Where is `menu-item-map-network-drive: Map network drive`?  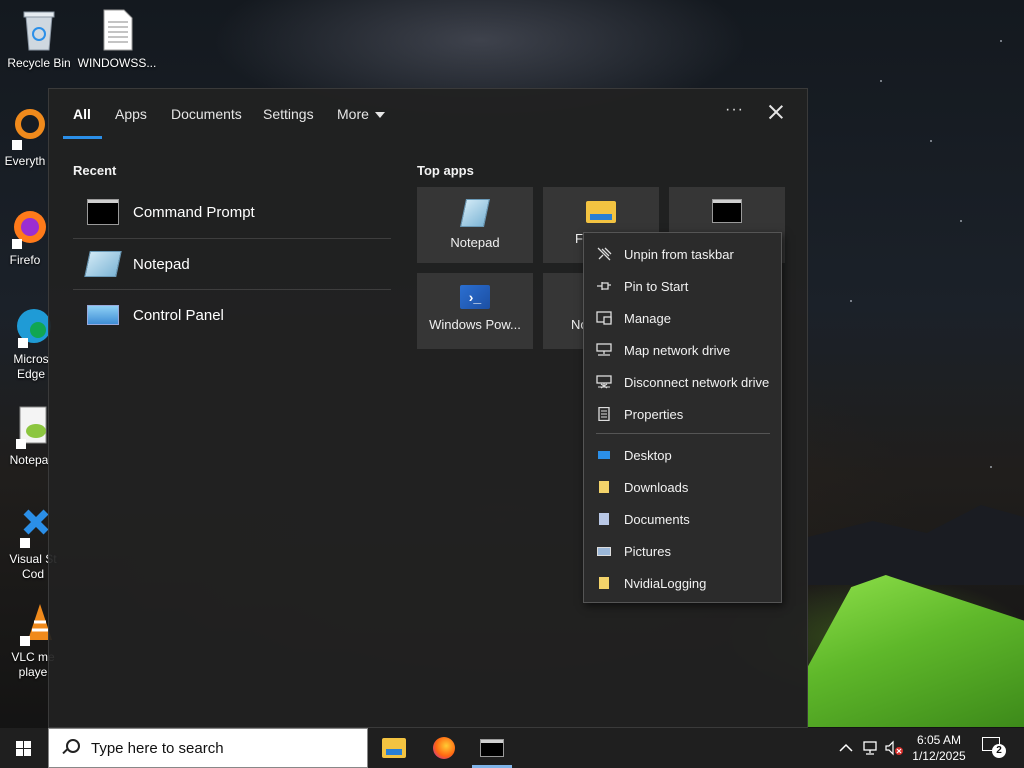
menu-item-map-network-drive: Map network drive is located at coordinates (682, 350).